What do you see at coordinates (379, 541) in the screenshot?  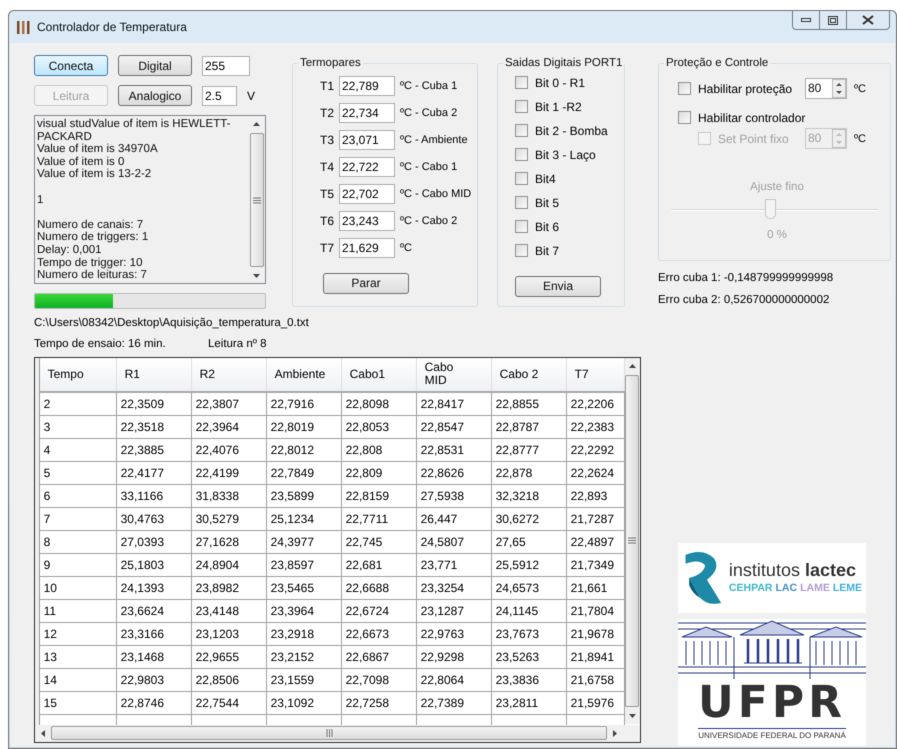 I see `table-cell: 22,745` at bounding box center [379, 541].